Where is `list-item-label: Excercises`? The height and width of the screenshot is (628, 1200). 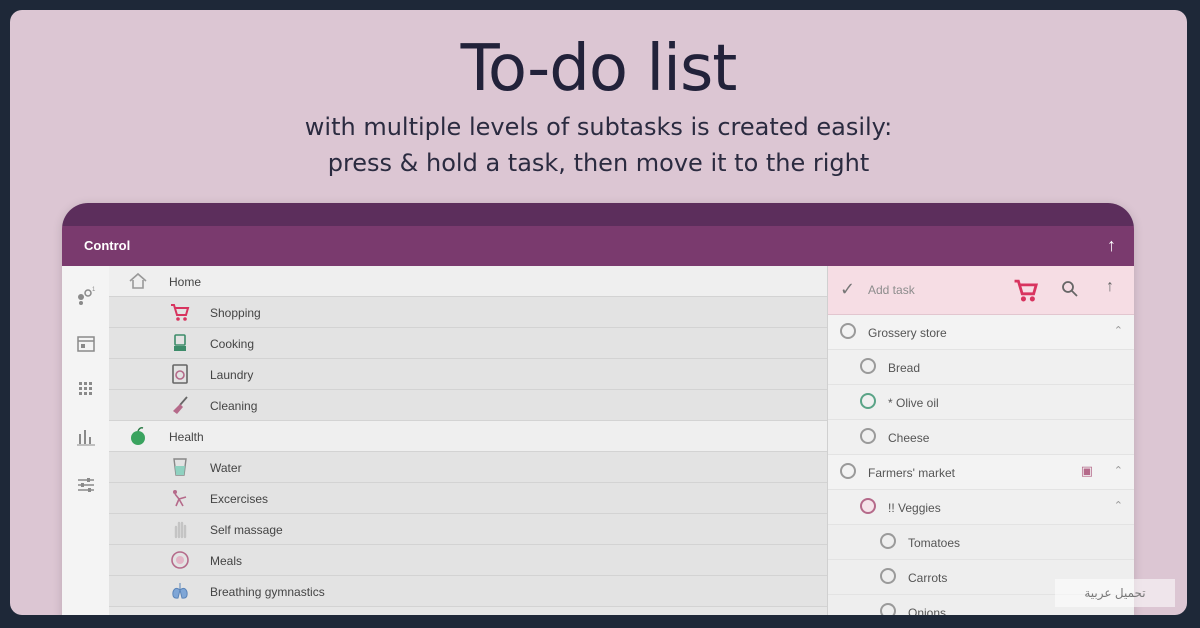
list-item-label: Excercises is located at coordinates (239, 499).